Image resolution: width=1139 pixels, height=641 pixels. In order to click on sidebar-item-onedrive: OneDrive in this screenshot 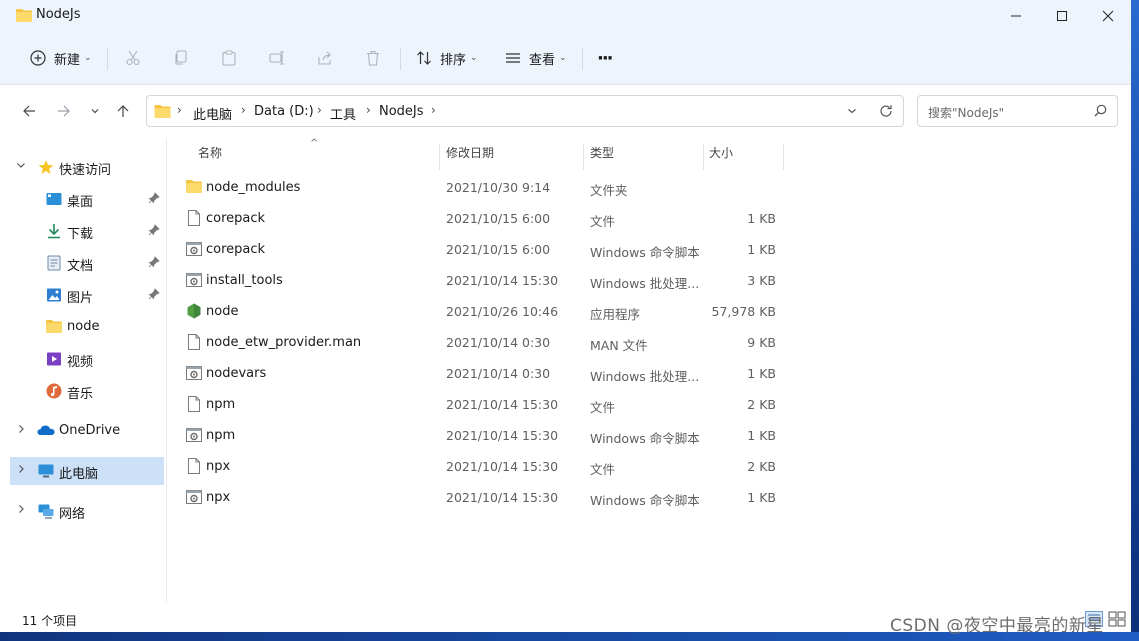, I will do `click(83, 431)`.